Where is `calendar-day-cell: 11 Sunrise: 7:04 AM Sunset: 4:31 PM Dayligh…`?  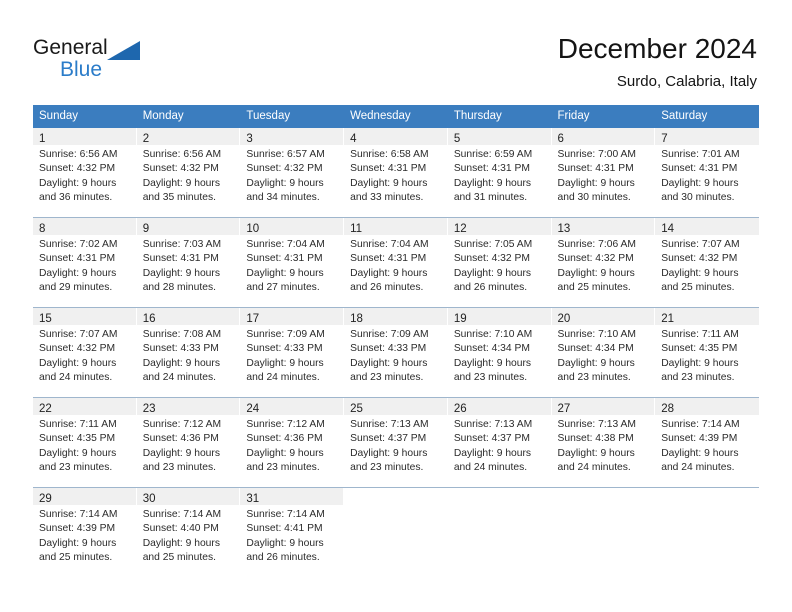
calendar-day-cell: 11 Sunrise: 7:04 AM Sunset: 4:31 PM Dayligh… is located at coordinates (396, 262).